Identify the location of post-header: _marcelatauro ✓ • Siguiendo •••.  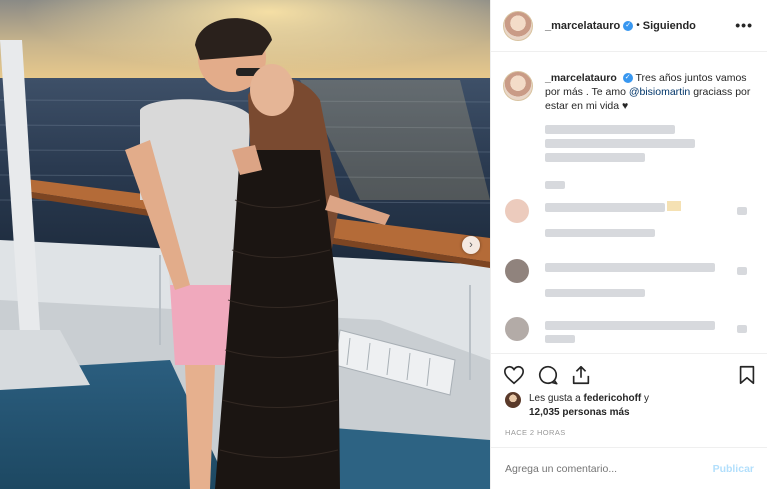
(629, 26).